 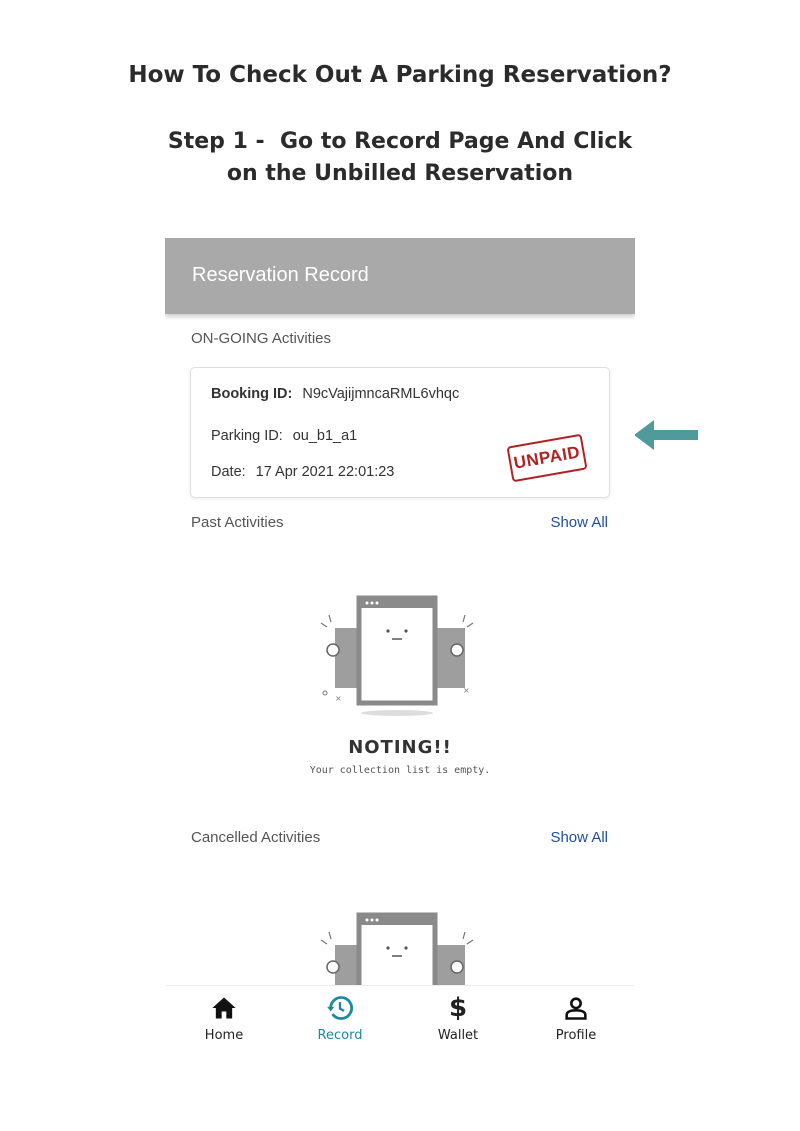 I want to click on parking-id-row: Parking ID: ou_b1_a1, so click(x=284, y=436).